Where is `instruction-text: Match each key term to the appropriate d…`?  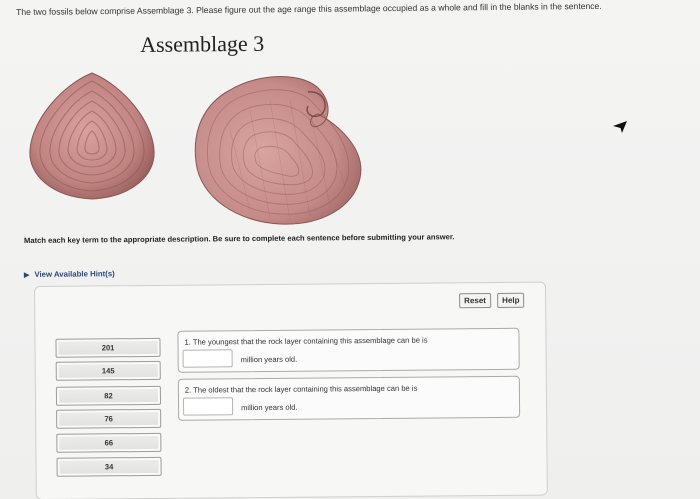
instruction-text: Match each key term to the appropriate d… is located at coordinates (239, 238).